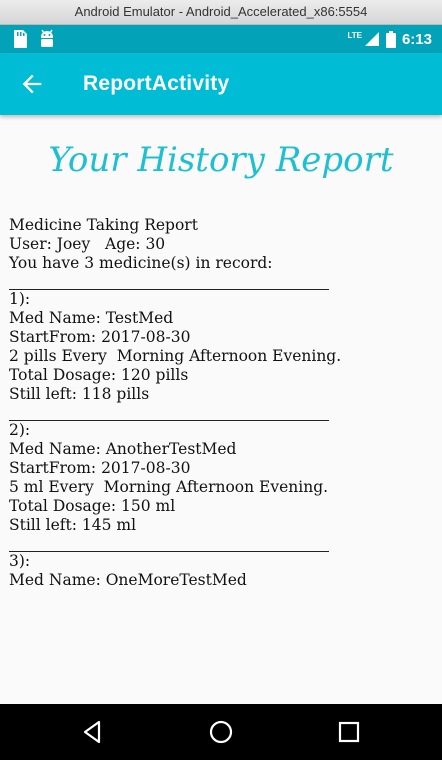 The width and height of the screenshot is (442, 760). I want to click on sd-card-icon, so click(20, 39).